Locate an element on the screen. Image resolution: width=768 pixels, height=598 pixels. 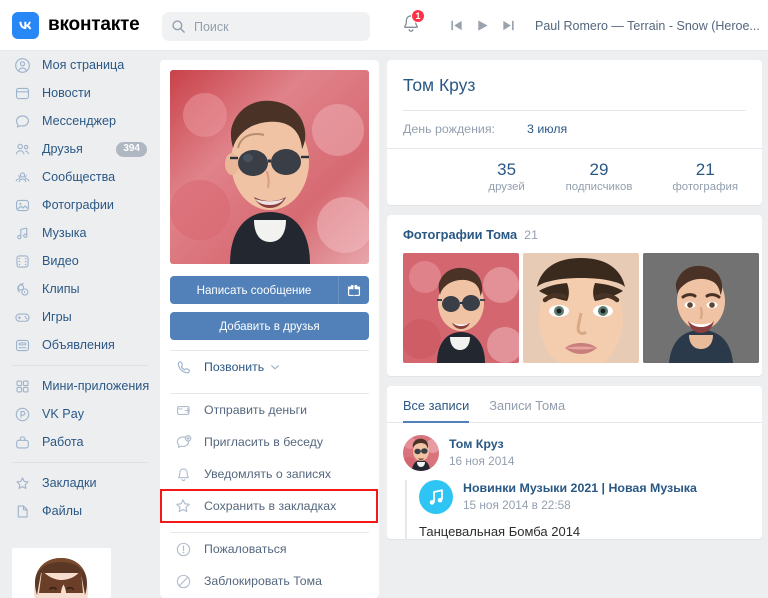
sidebar-item-music: Музыка is located at coordinates (80, 233).